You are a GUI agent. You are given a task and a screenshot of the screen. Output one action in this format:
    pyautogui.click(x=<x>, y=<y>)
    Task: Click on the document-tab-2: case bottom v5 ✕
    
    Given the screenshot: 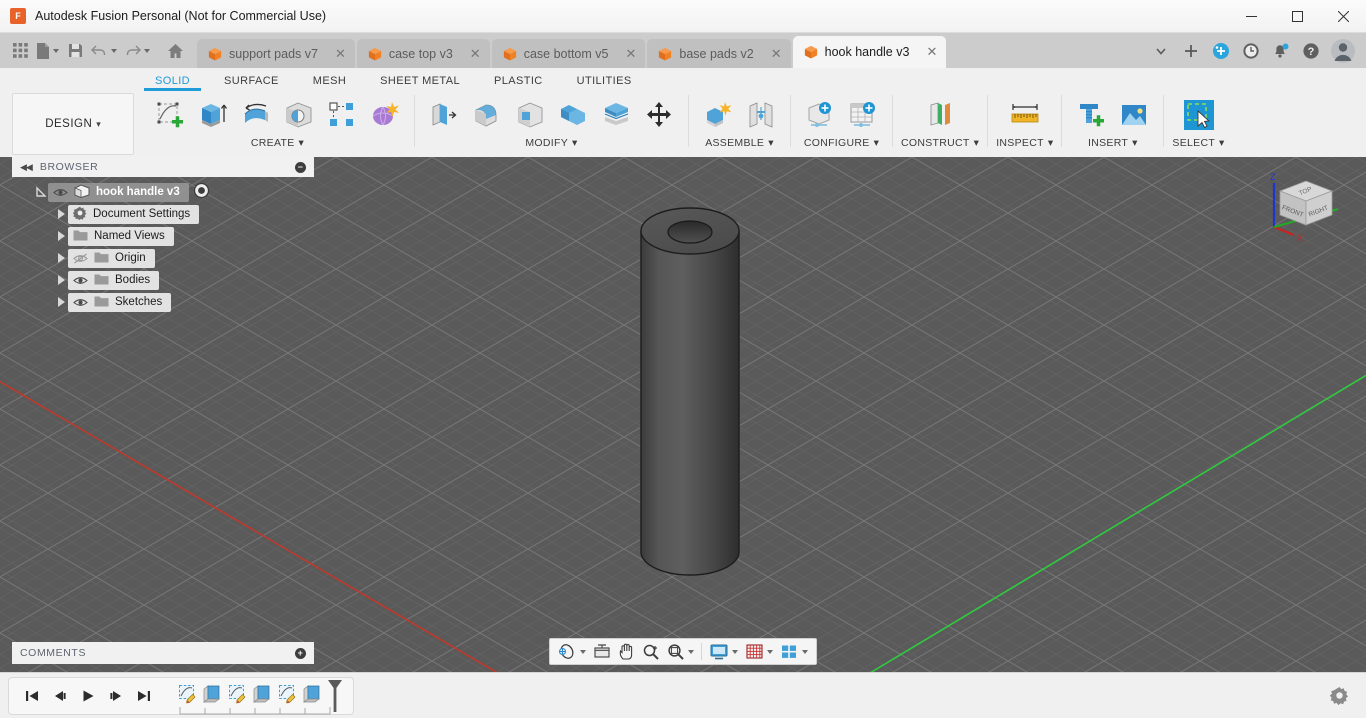 What is the action you would take?
    pyautogui.click(x=568, y=53)
    